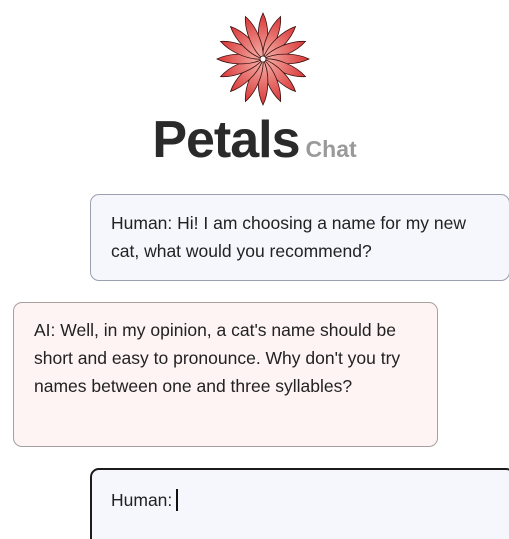 The height and width of the screenshot is (539, 509). Describe the element at coordinates (311, 500) in the screenshot. I see `message-input` at that location.